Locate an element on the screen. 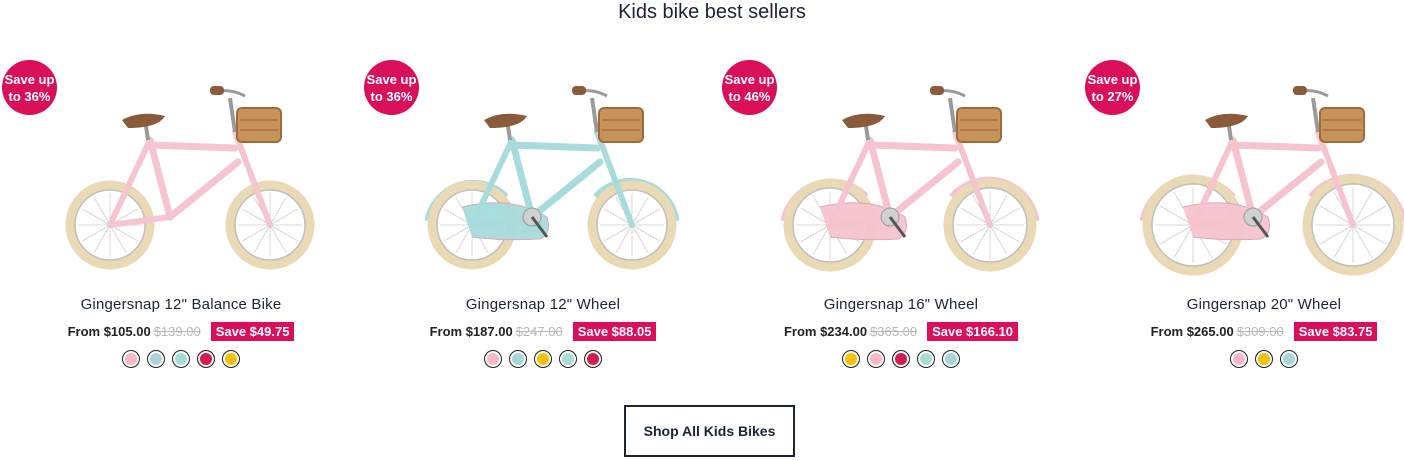 The image size is (1404, 461). section-title: Kids bike best sellers is located at coordinates (712, 12).